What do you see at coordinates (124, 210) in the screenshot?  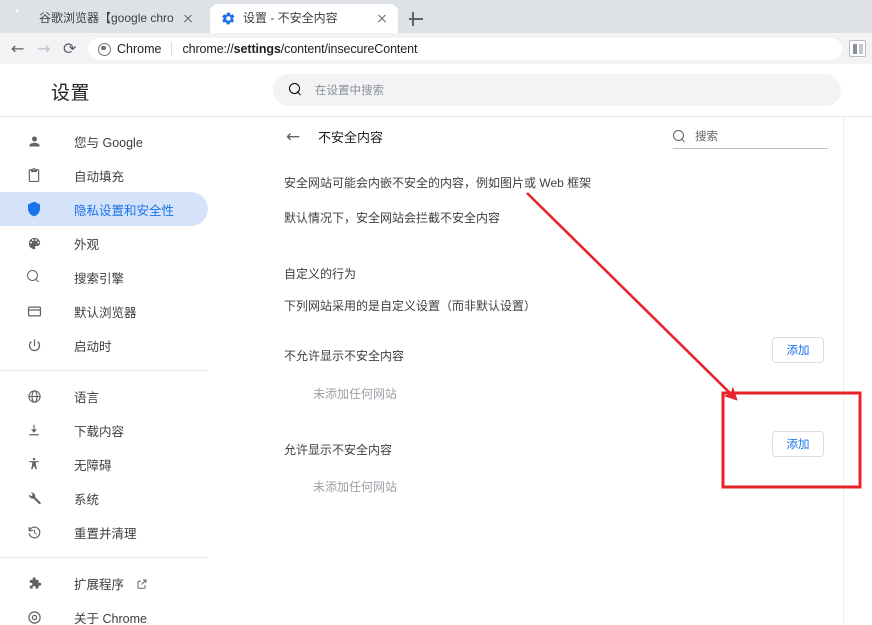 I see `sidebar-item-label: 隐私设置和安全性` at bounding box center [124, 210].